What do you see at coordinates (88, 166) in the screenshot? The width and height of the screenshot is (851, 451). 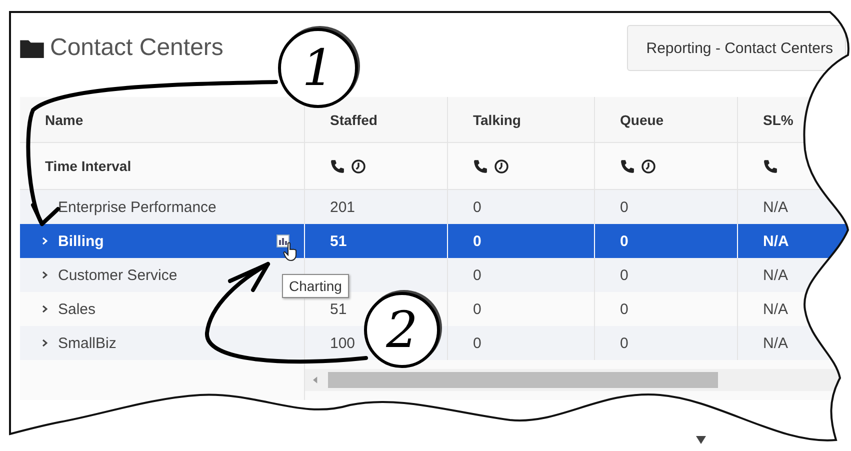 I see `row-label: Time Interval` at bounding box center [88, 166].